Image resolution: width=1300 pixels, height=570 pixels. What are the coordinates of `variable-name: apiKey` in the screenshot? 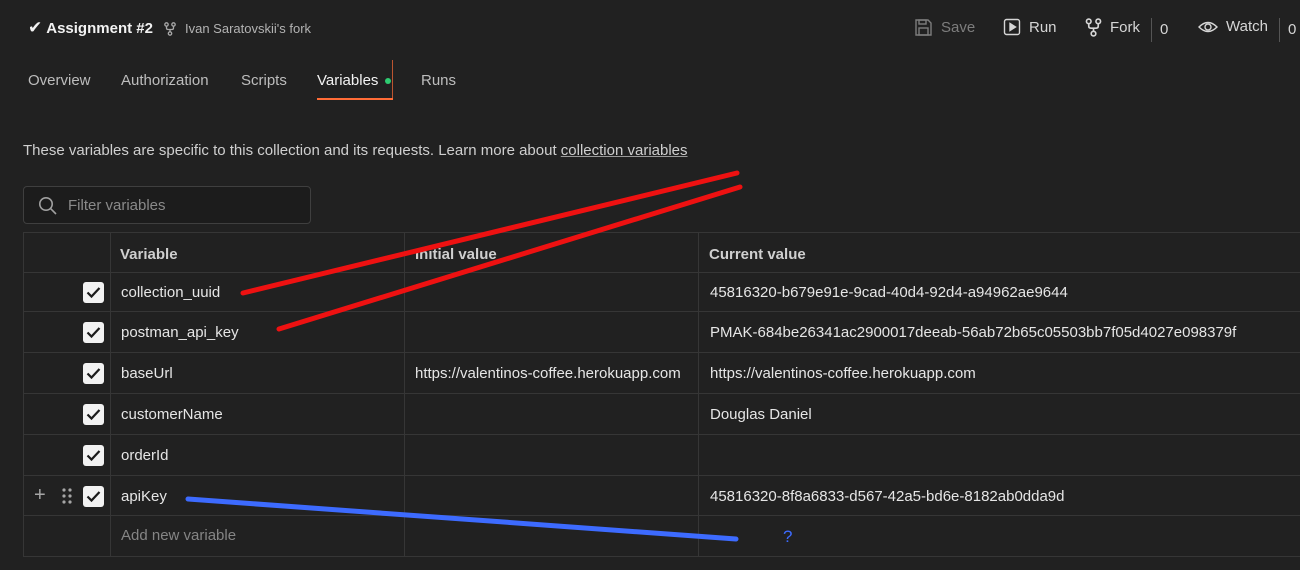 It's located at (144, 496).